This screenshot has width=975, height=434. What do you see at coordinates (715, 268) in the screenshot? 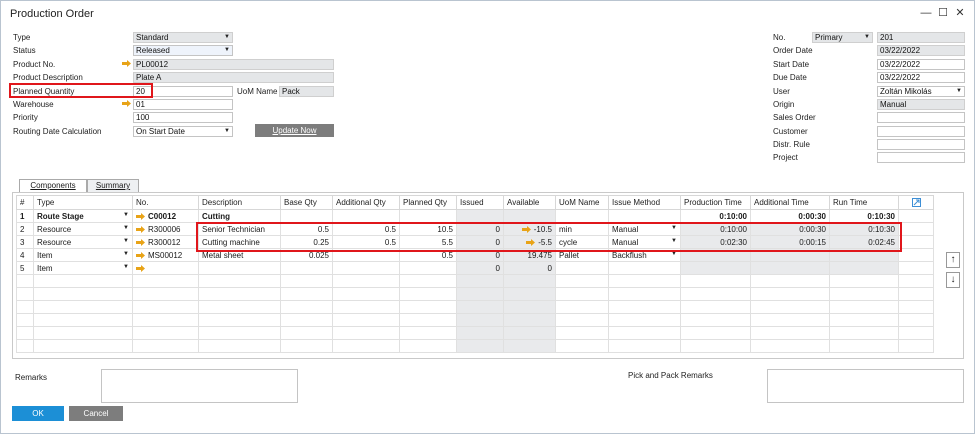
I see `cell-prod-time` at bounding box center [715, 268].